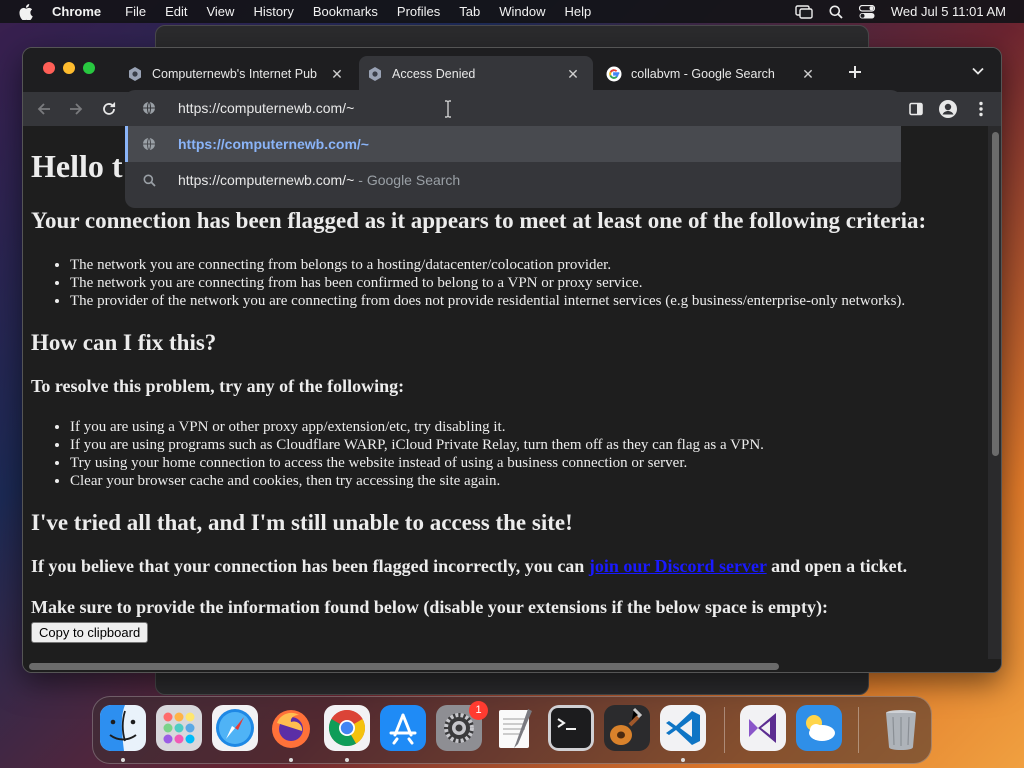 The height and width of the screenshot is (768, 1024). I want to click on notification-badge: 1, so click(478, 710).